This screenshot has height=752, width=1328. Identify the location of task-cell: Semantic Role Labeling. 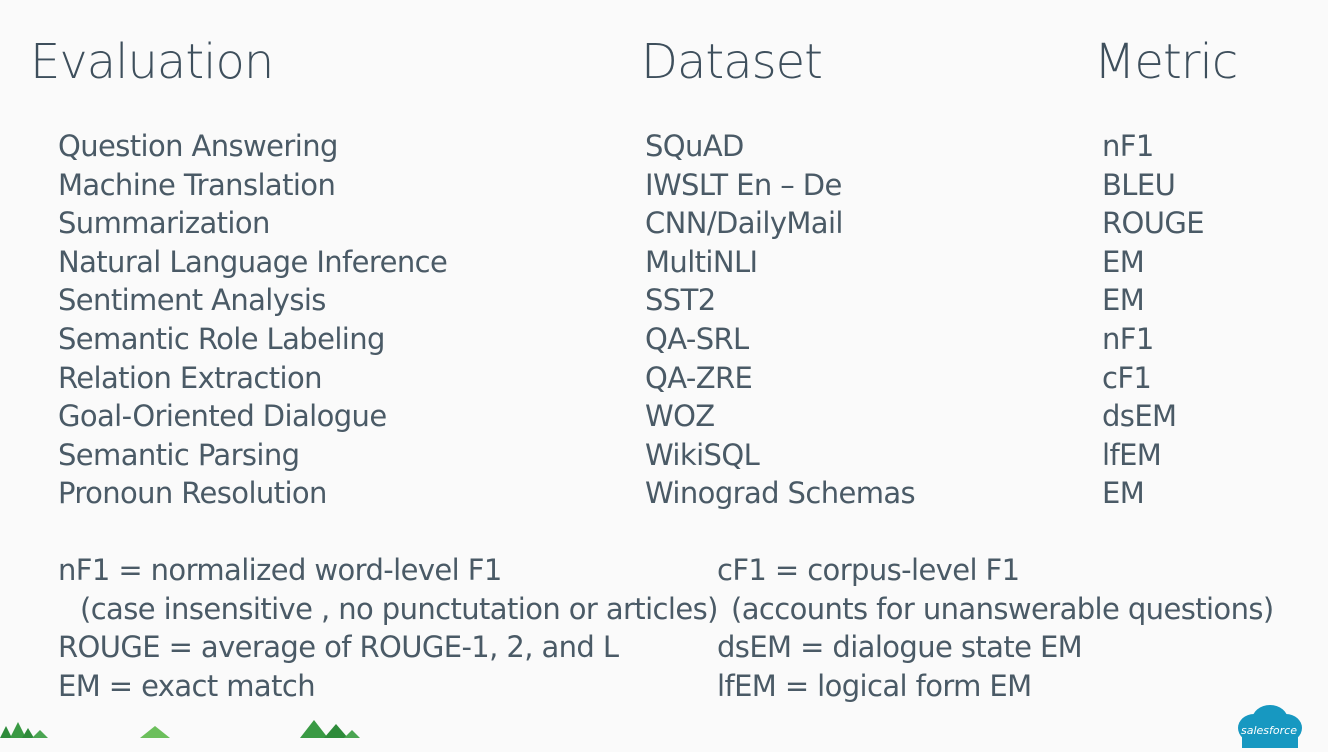
(221, 338).